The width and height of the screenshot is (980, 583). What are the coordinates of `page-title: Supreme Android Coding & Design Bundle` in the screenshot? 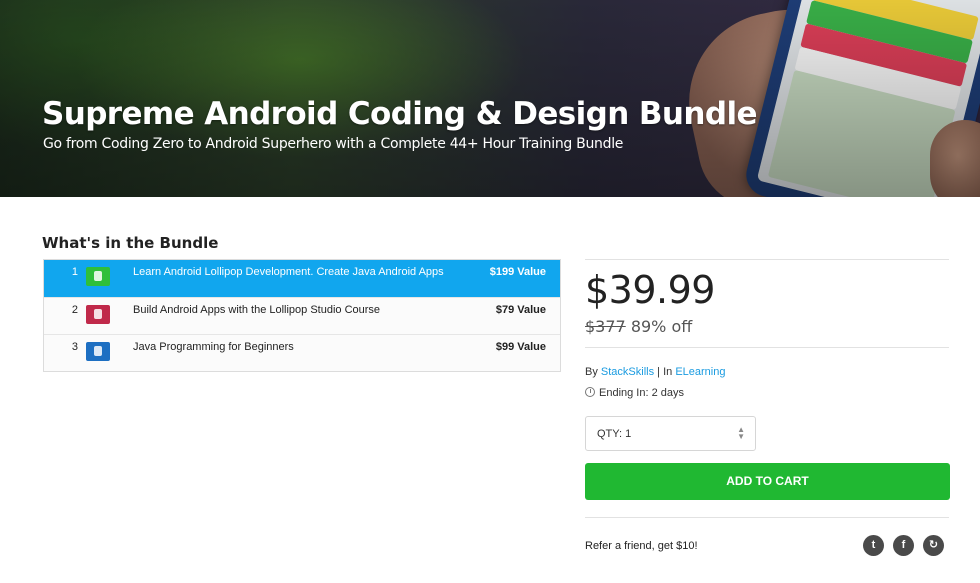 It's located at (400, 114).